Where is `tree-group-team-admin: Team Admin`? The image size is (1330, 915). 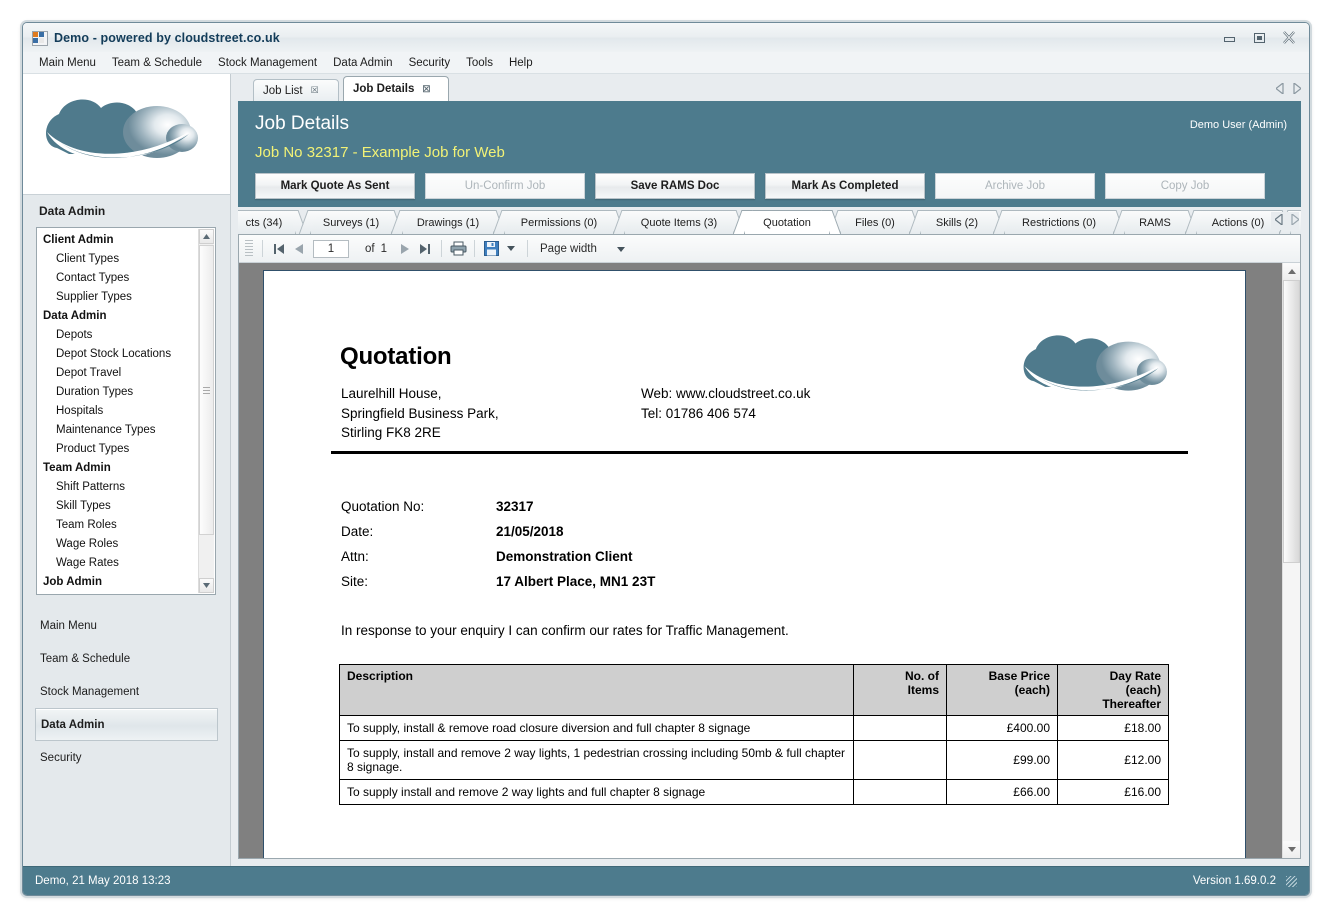 tree-group-team-admin: Team Admin is located at coordinates (117, 468).